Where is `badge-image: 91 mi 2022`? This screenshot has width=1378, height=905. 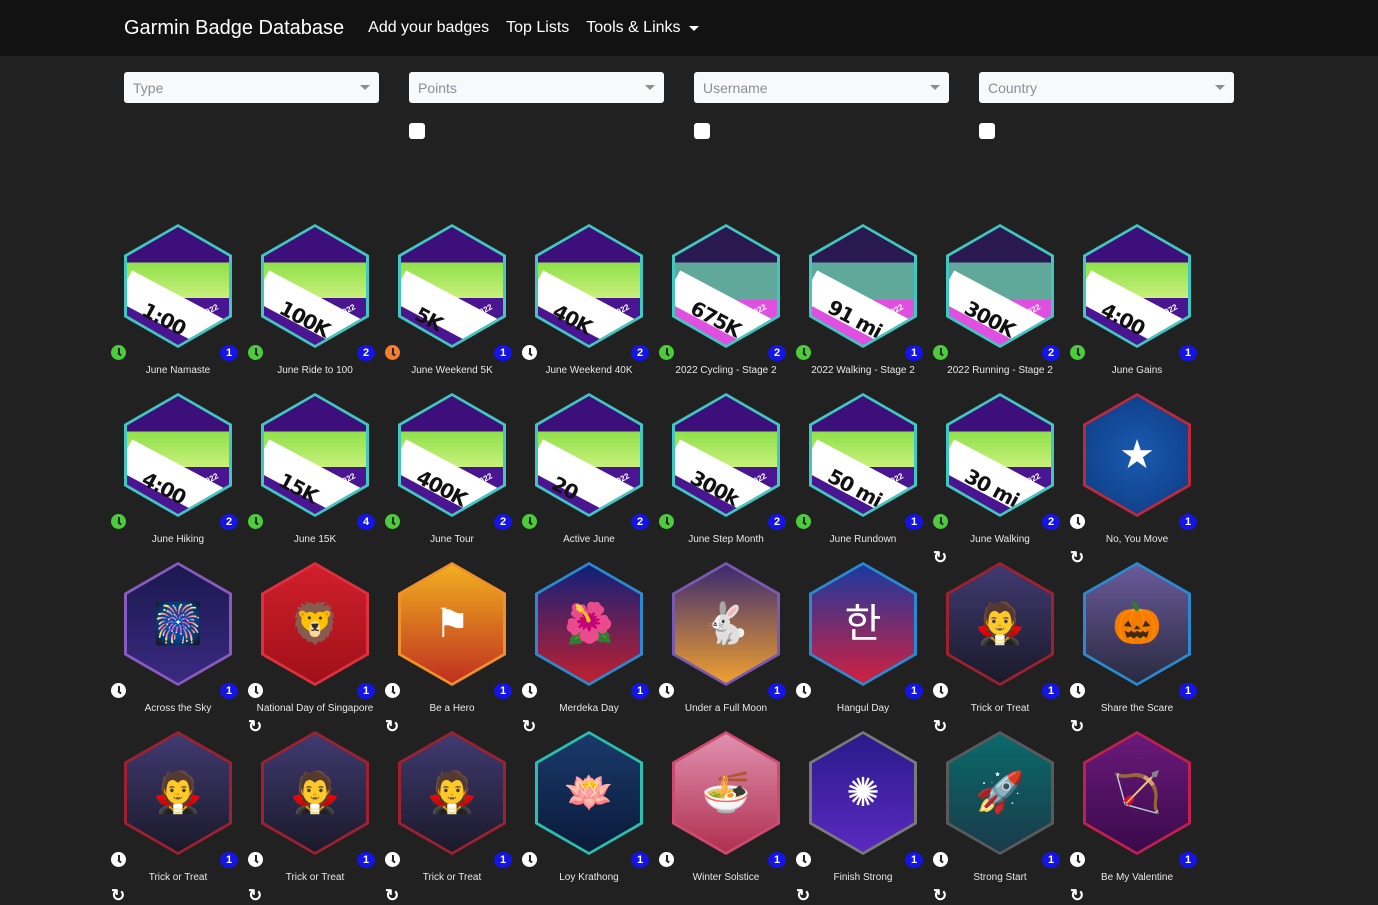 badge-image: 91 mi 2022 is located at coordinates (863, 286).